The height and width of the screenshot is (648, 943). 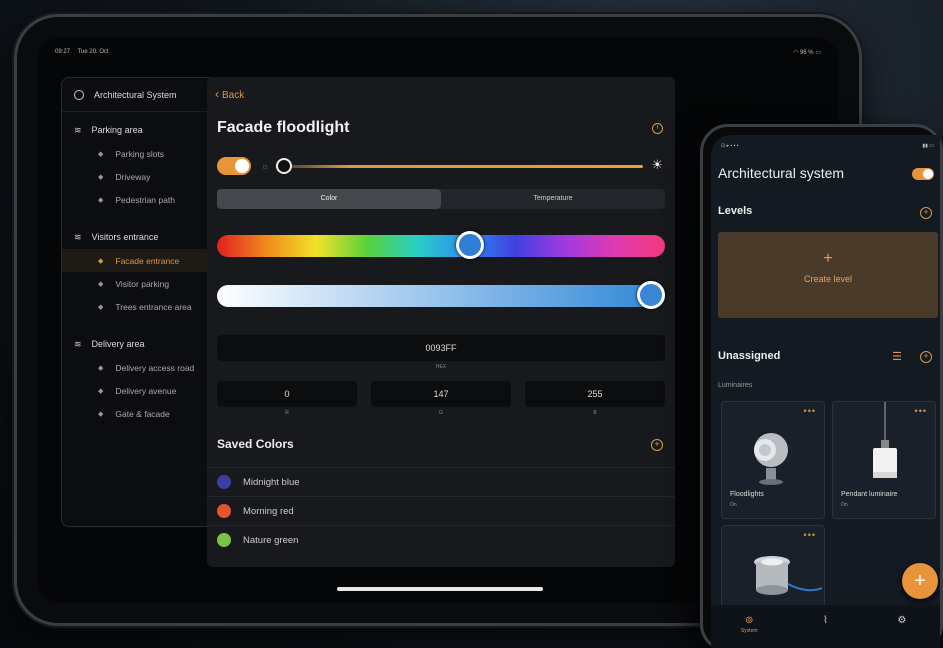 What do you see at coordinates (926, 357) in the screenshot?
I see `add-luminaire-icon: +` at bounding box center [926, 357].